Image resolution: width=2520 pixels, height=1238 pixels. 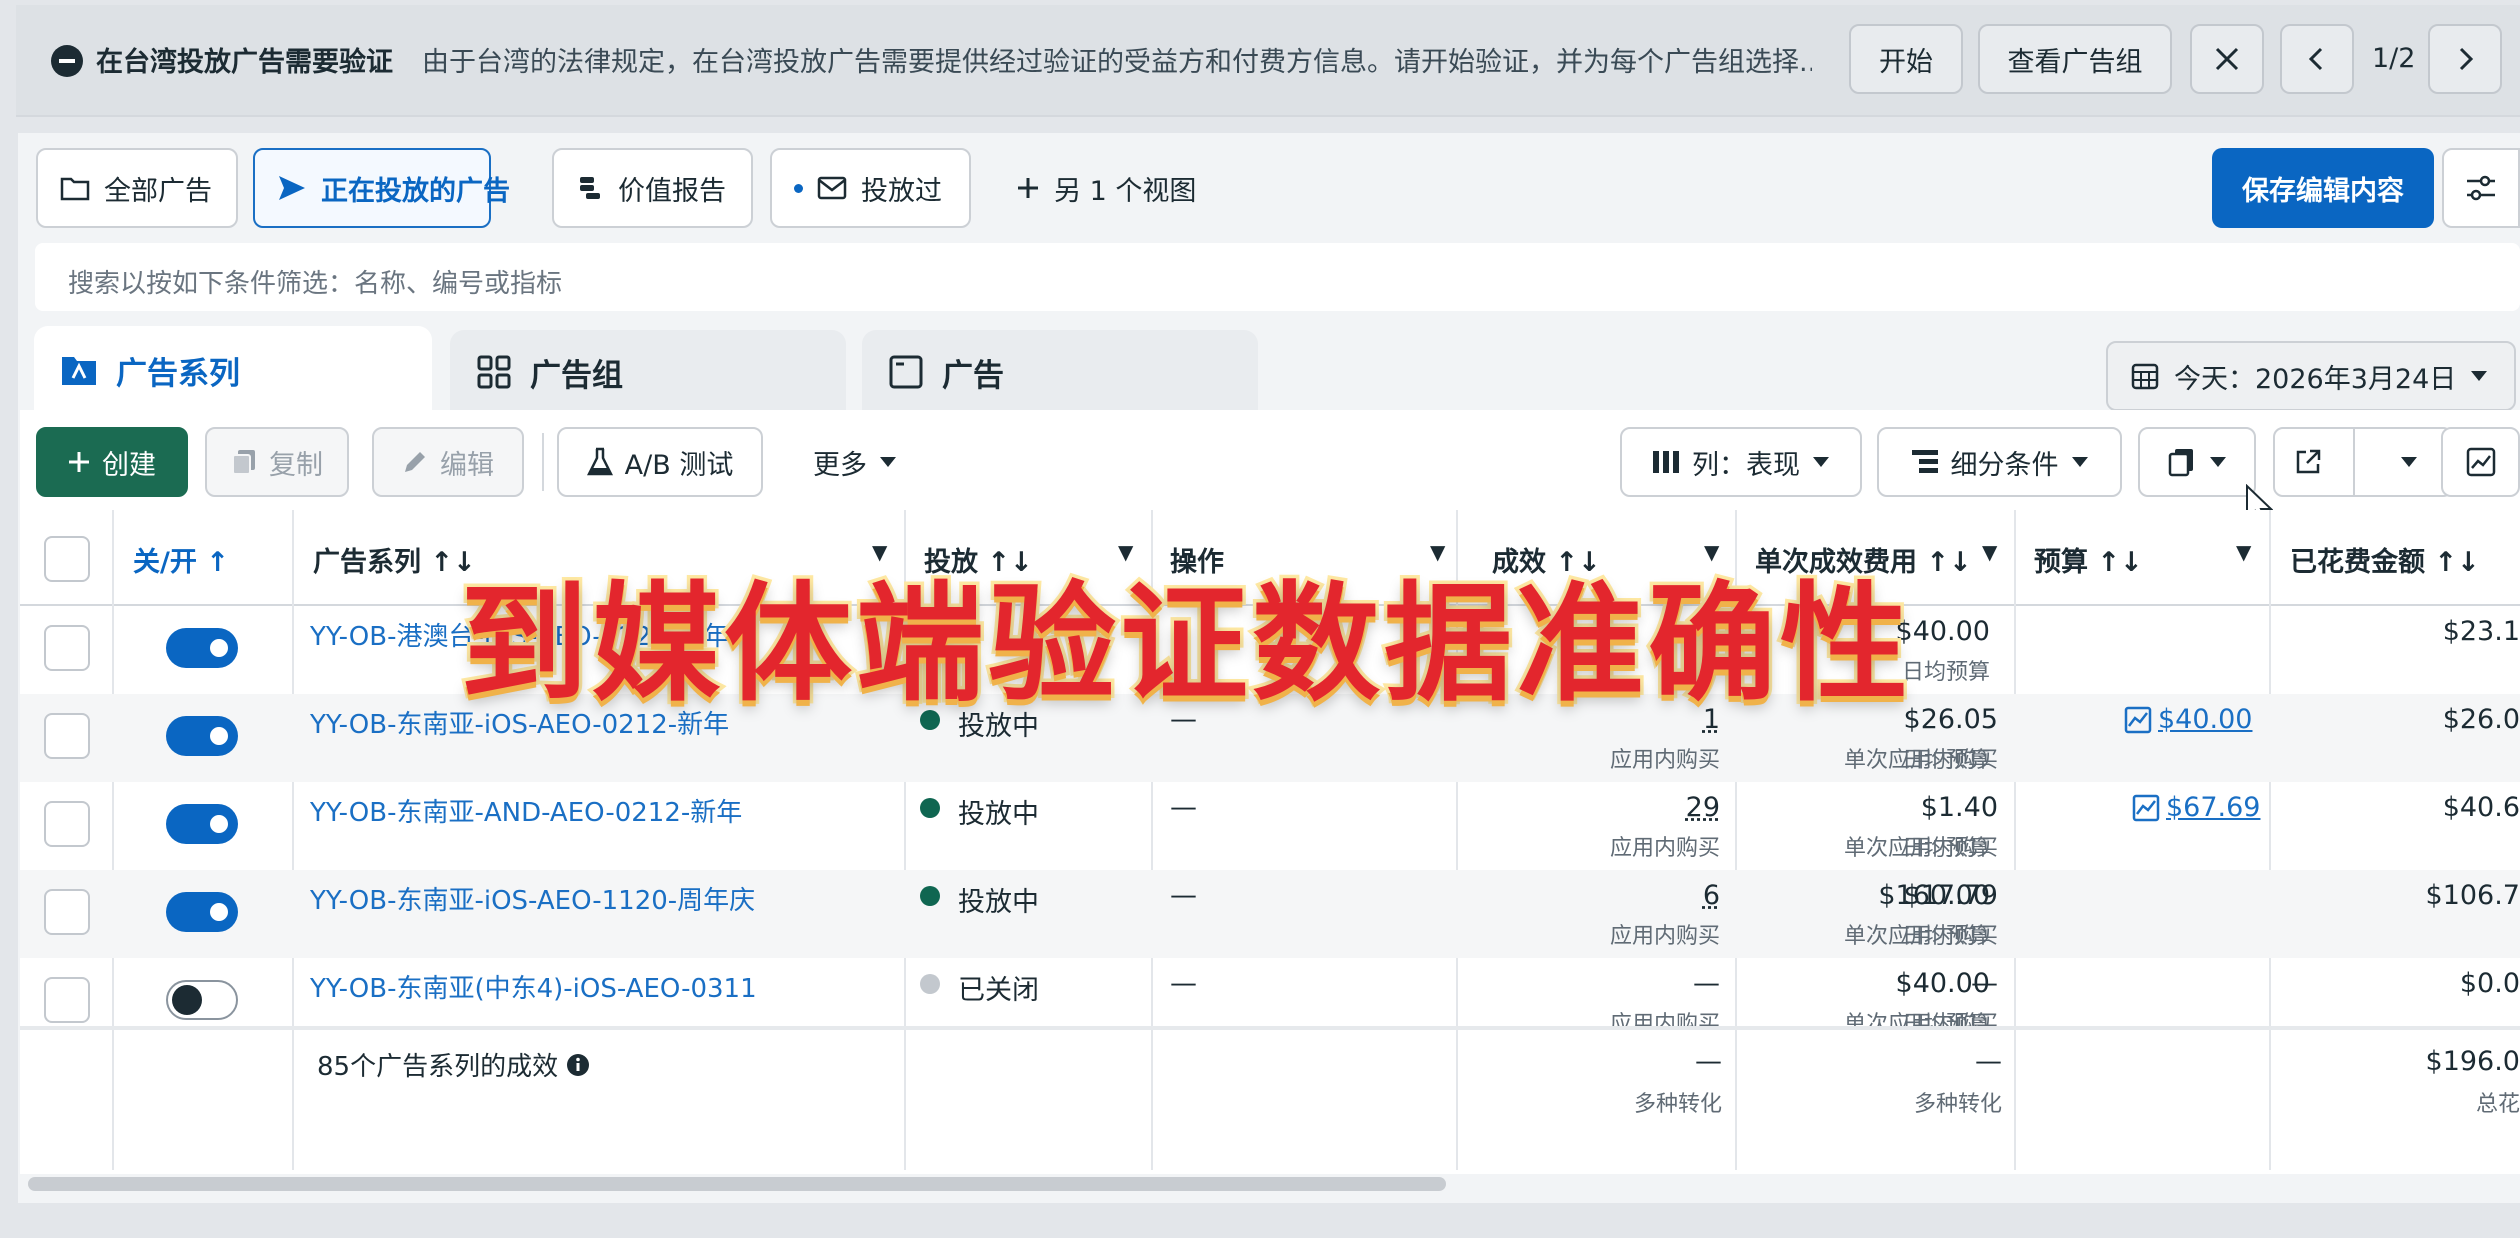 I want to click on select-all-checkbox, so click(x=67, y=559).